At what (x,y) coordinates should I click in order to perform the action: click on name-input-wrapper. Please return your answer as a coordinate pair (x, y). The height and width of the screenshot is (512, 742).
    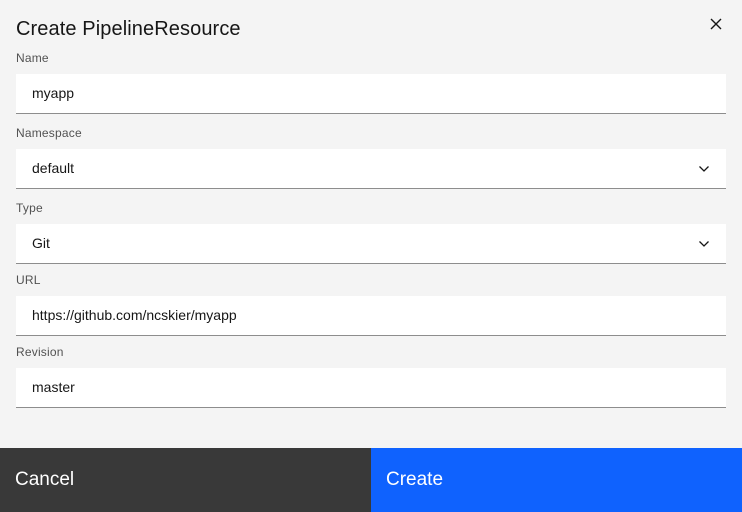
    Looking at the image, I should click on (371, 94).